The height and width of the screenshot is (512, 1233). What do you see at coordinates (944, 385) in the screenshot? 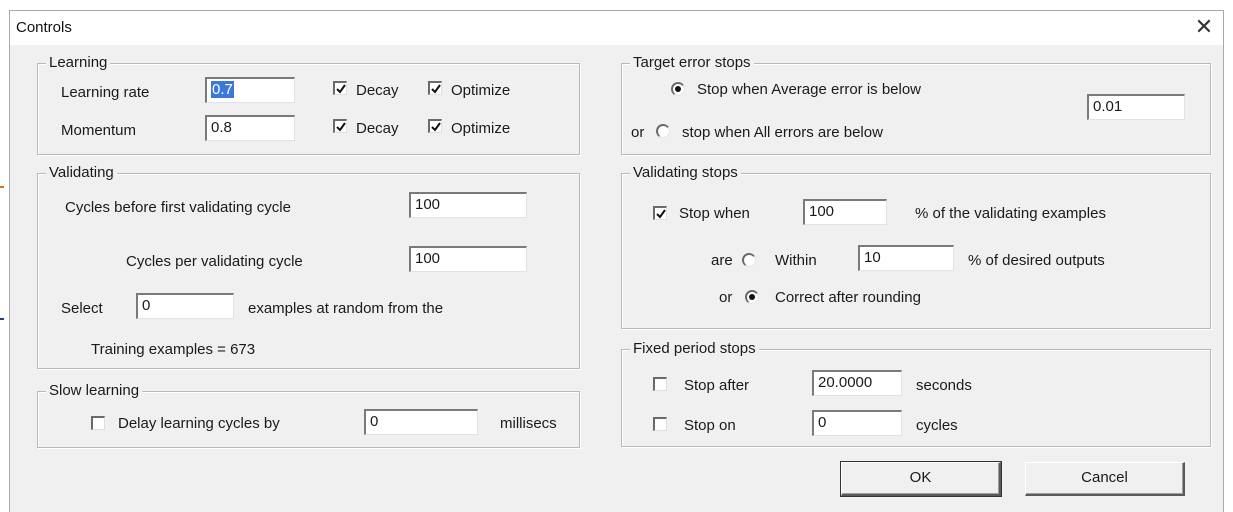
I see `stop-after-unit: seconds` at bounding box center [944, 385].